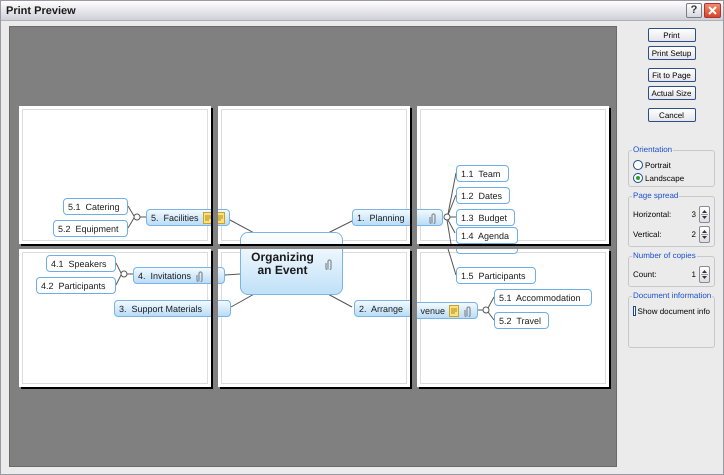  What do you see at coordinates (694, 274) in the screenshot?
I see `number-field: 1` at bounding box center [694, 274].